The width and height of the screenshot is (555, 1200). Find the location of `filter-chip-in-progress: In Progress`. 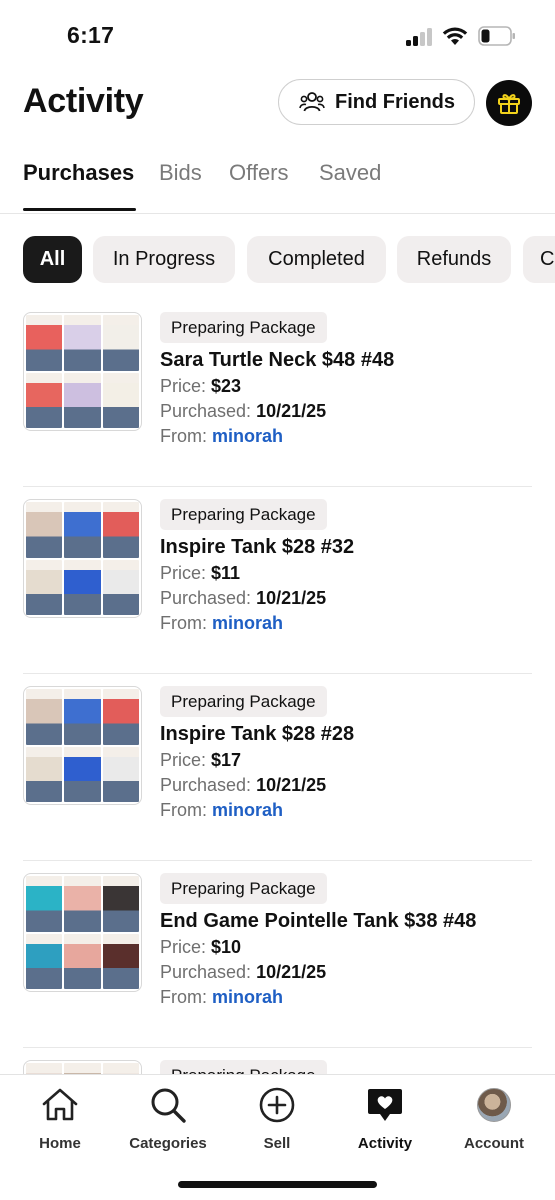

filter-chip-in-progress: In Progress is located at coordinates (164, 259).